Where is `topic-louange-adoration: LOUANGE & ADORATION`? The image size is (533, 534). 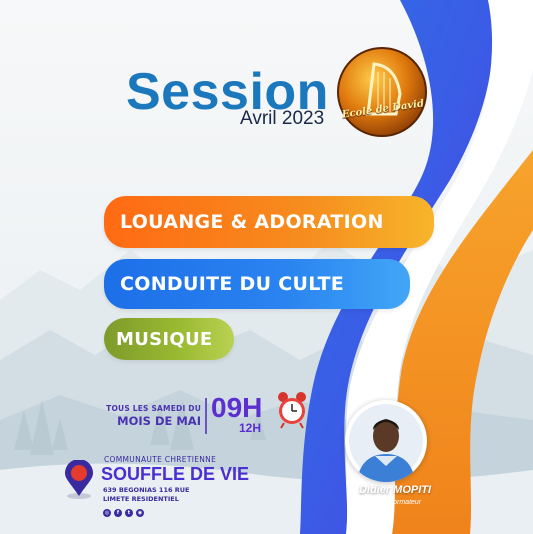
topic-louange-adoration: LOUANGE & ADORATION is located at coordinates (269, 222).